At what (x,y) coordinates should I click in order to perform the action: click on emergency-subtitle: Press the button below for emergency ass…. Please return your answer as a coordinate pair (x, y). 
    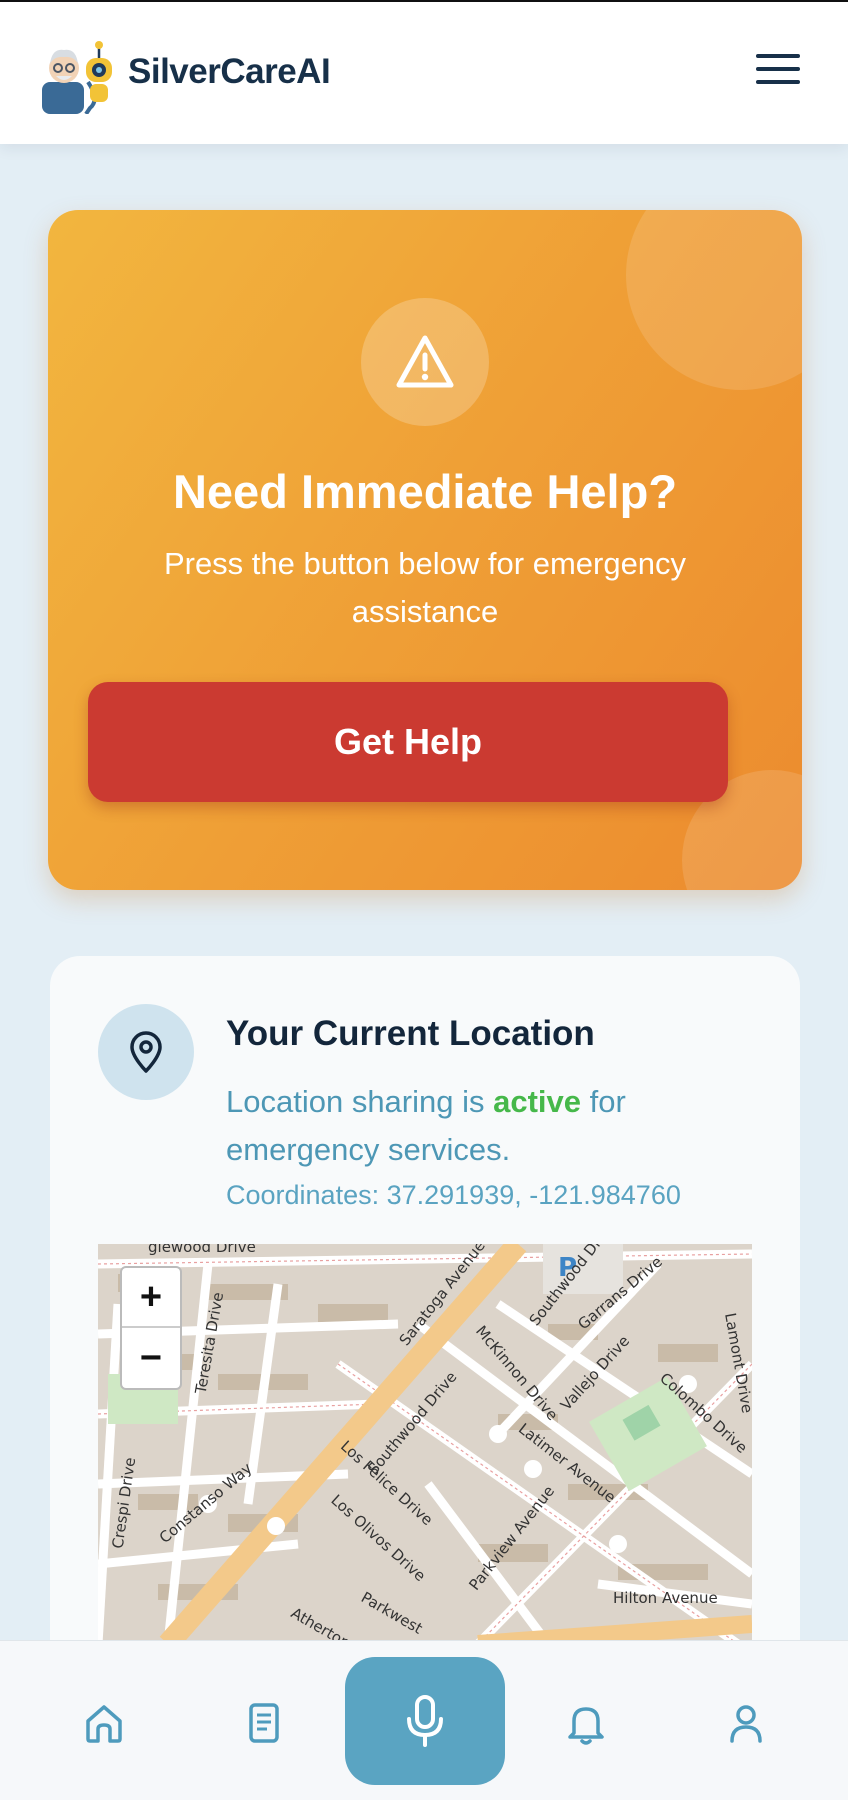
    Looking at the image, I should click on (425, 587).